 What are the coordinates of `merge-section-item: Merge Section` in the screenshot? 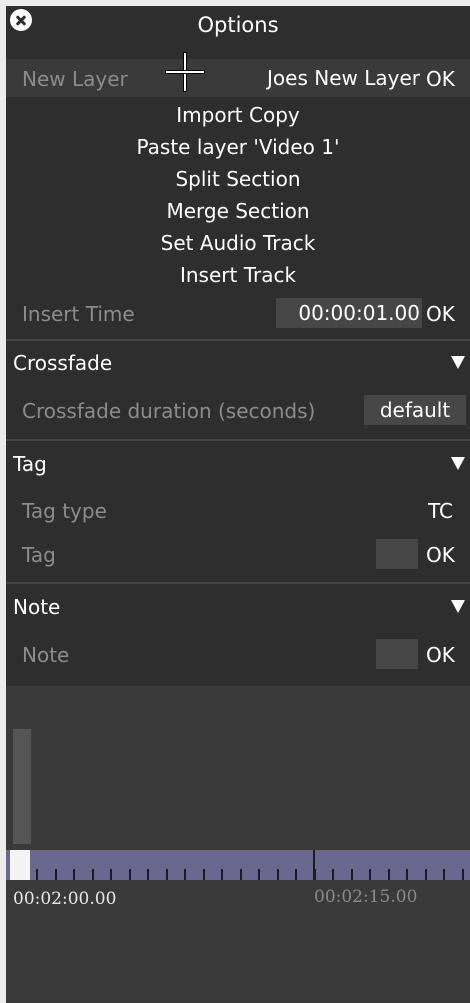 It's located at (238, 211).